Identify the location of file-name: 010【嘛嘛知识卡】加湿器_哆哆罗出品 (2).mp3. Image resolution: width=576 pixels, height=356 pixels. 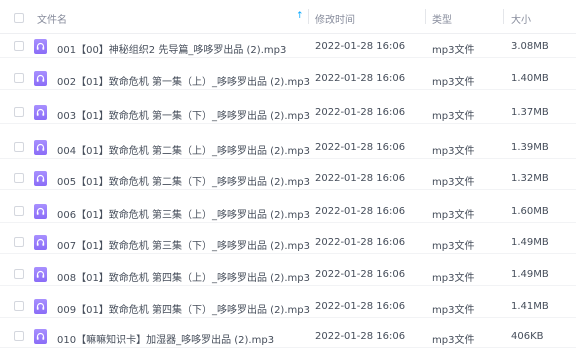
(165, 338).